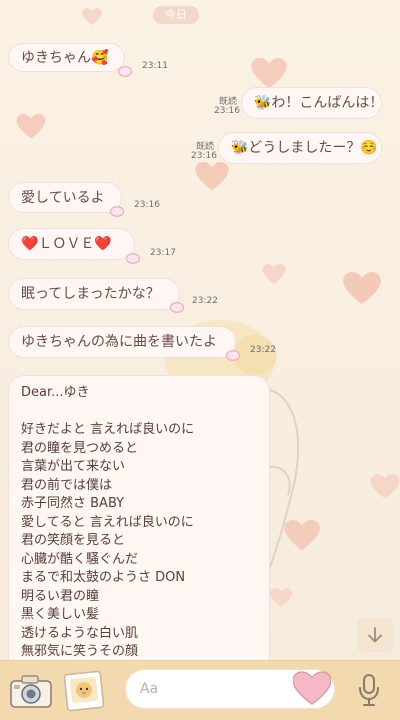  I want to click on camera-icon, so click(31, 691).